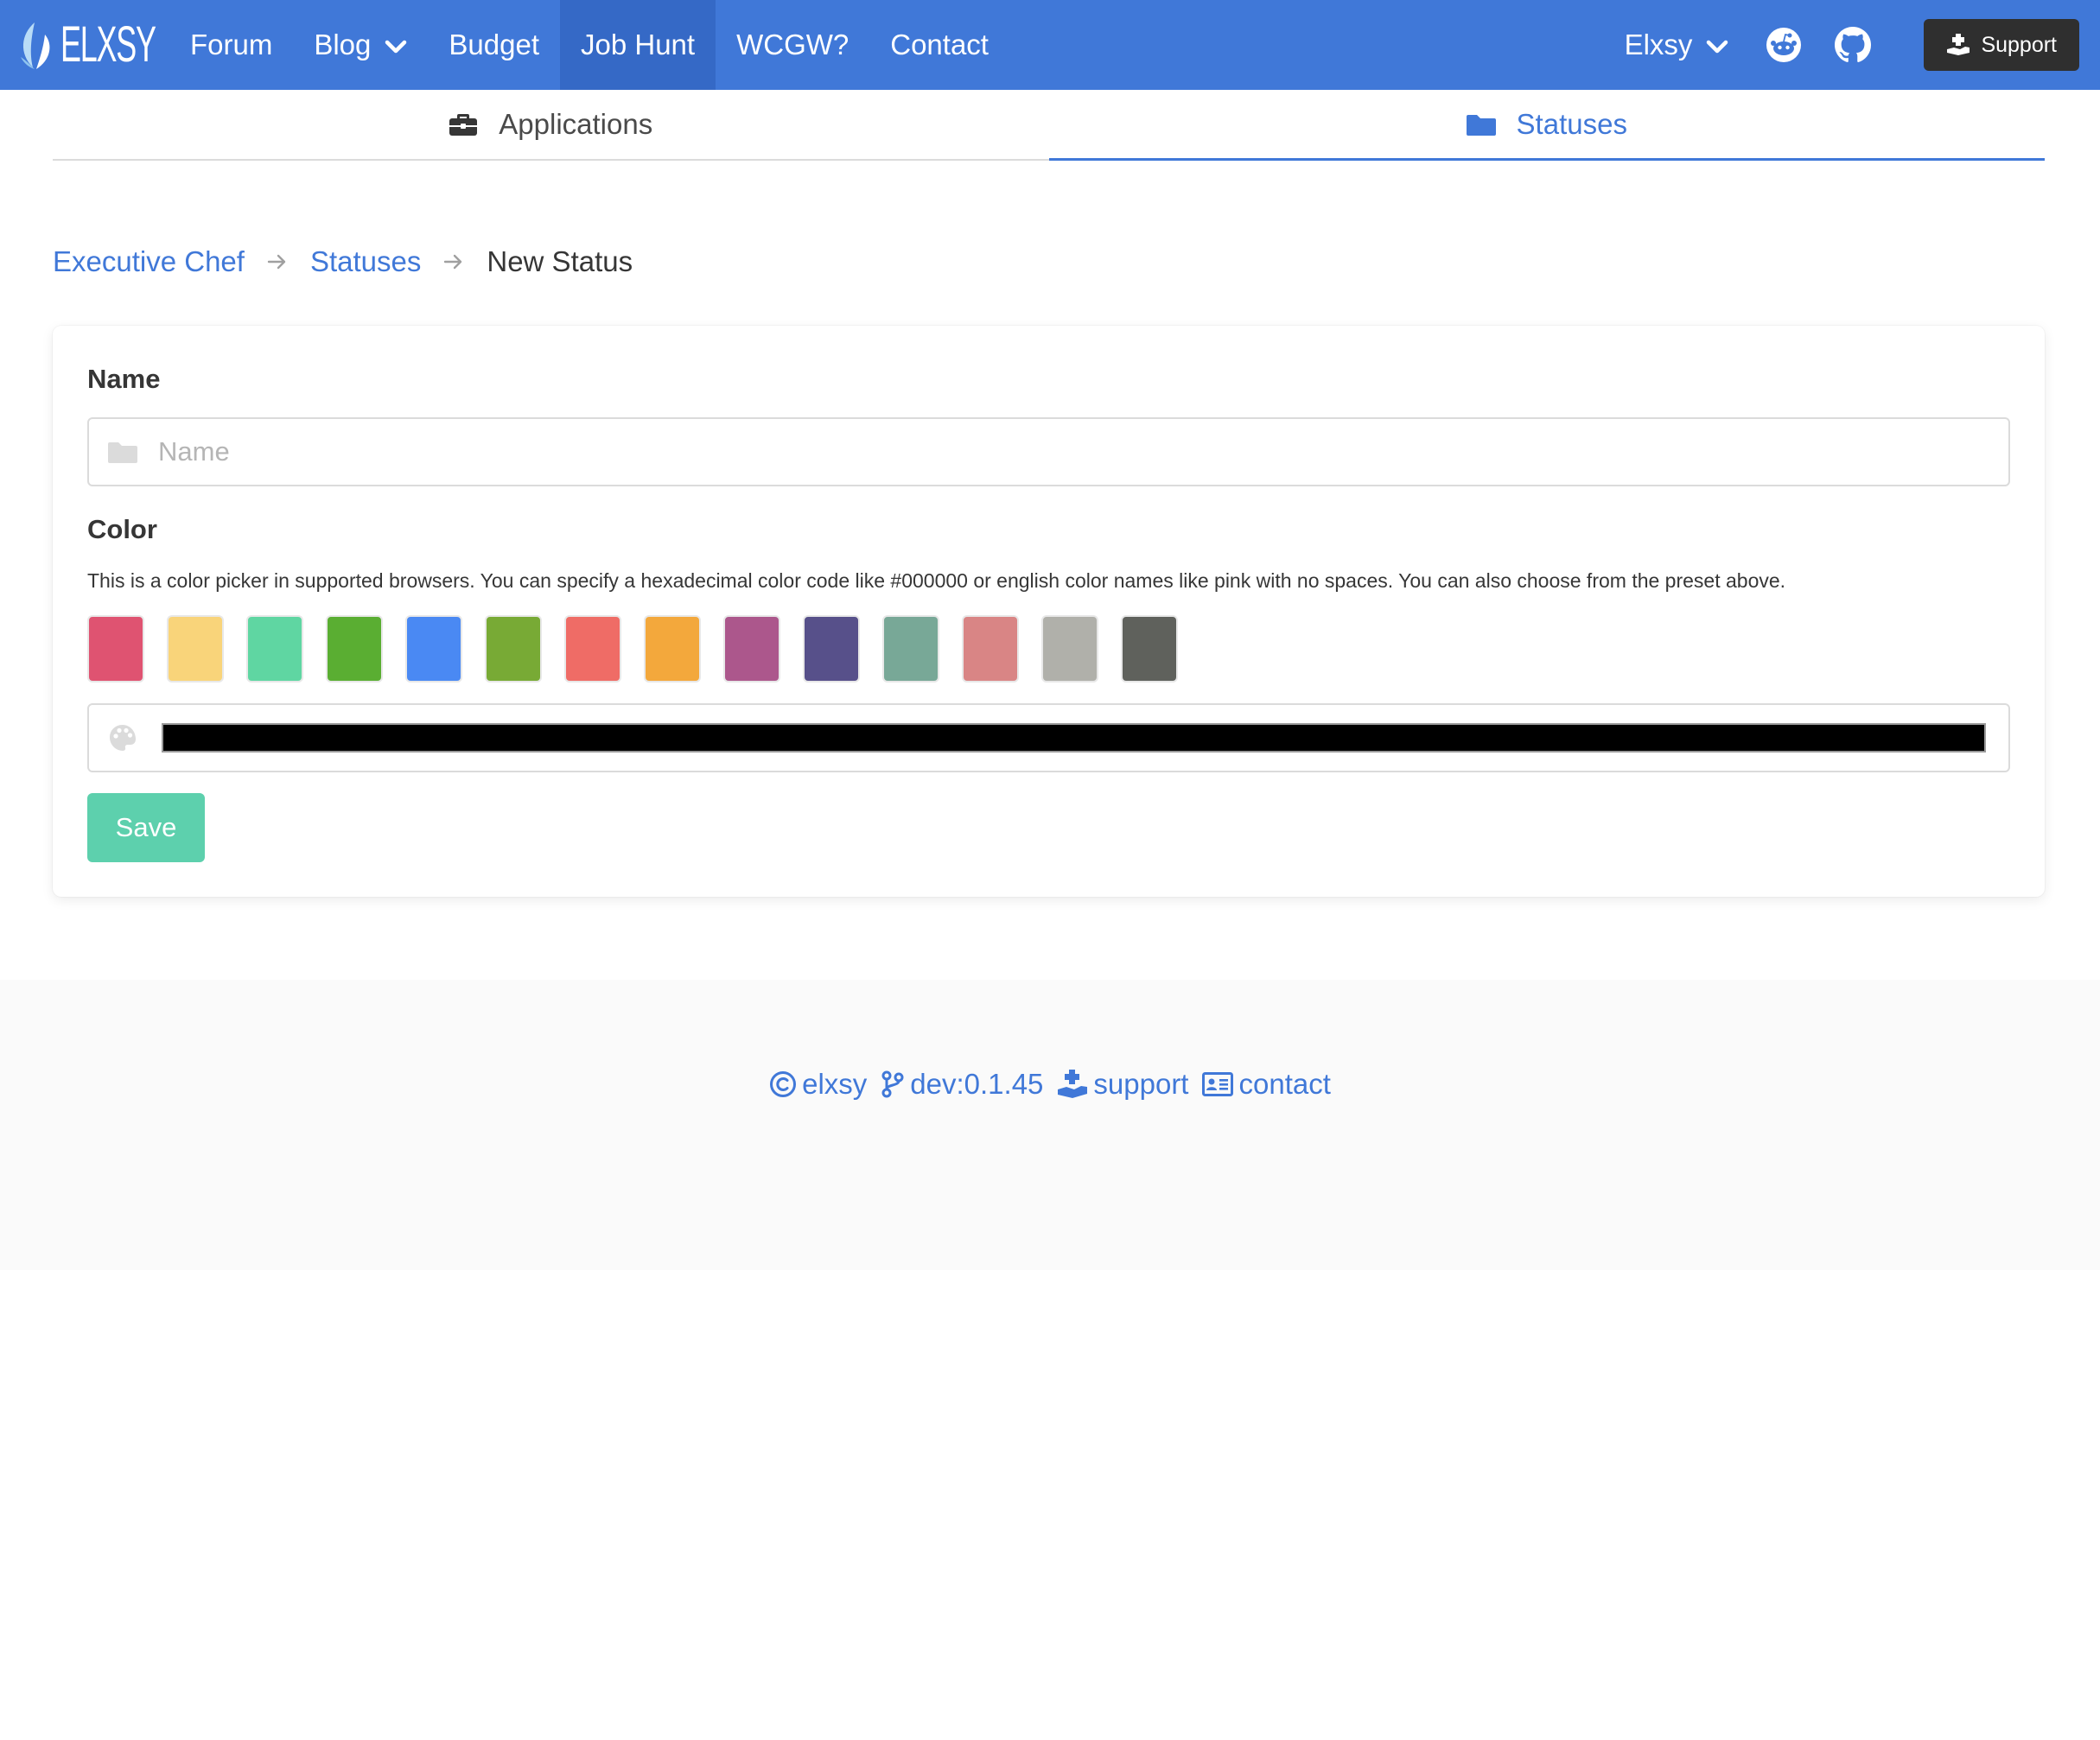  What do you see at coordinates (122, 738) in the screenshot?
I see `palette-icon` at bounding box center [122, 738].